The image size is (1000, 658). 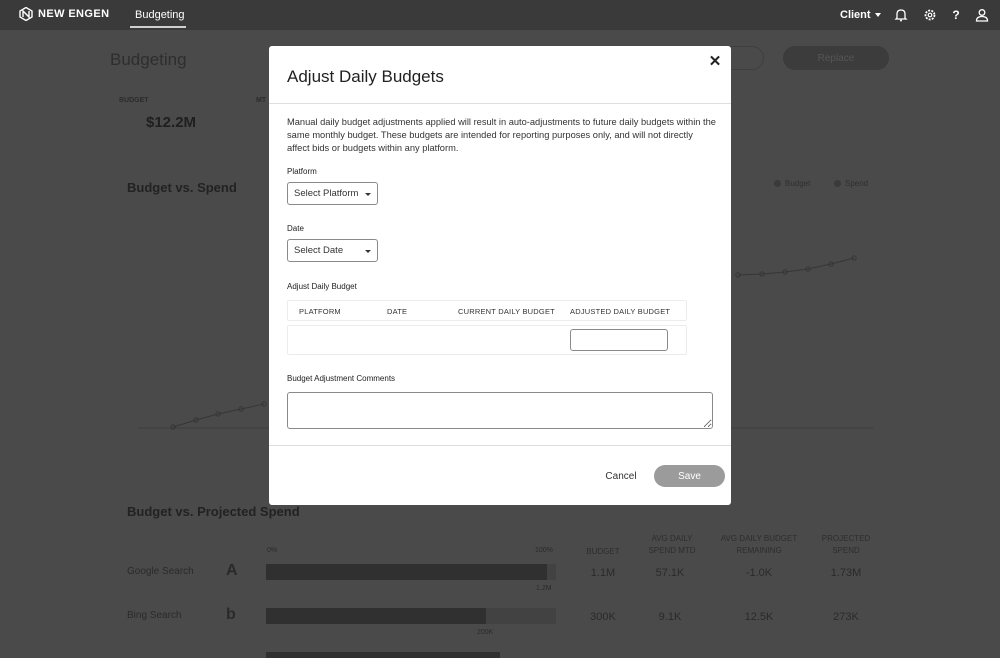 I want to click on close-icon: ✕, so click(x=715, y=61).